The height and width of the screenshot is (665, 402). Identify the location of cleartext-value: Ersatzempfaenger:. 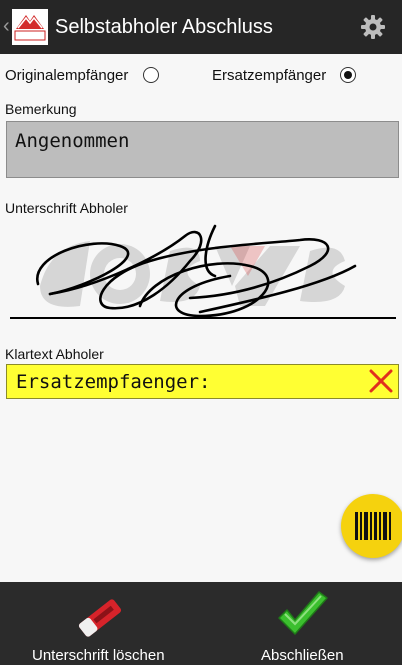
(113, 382).